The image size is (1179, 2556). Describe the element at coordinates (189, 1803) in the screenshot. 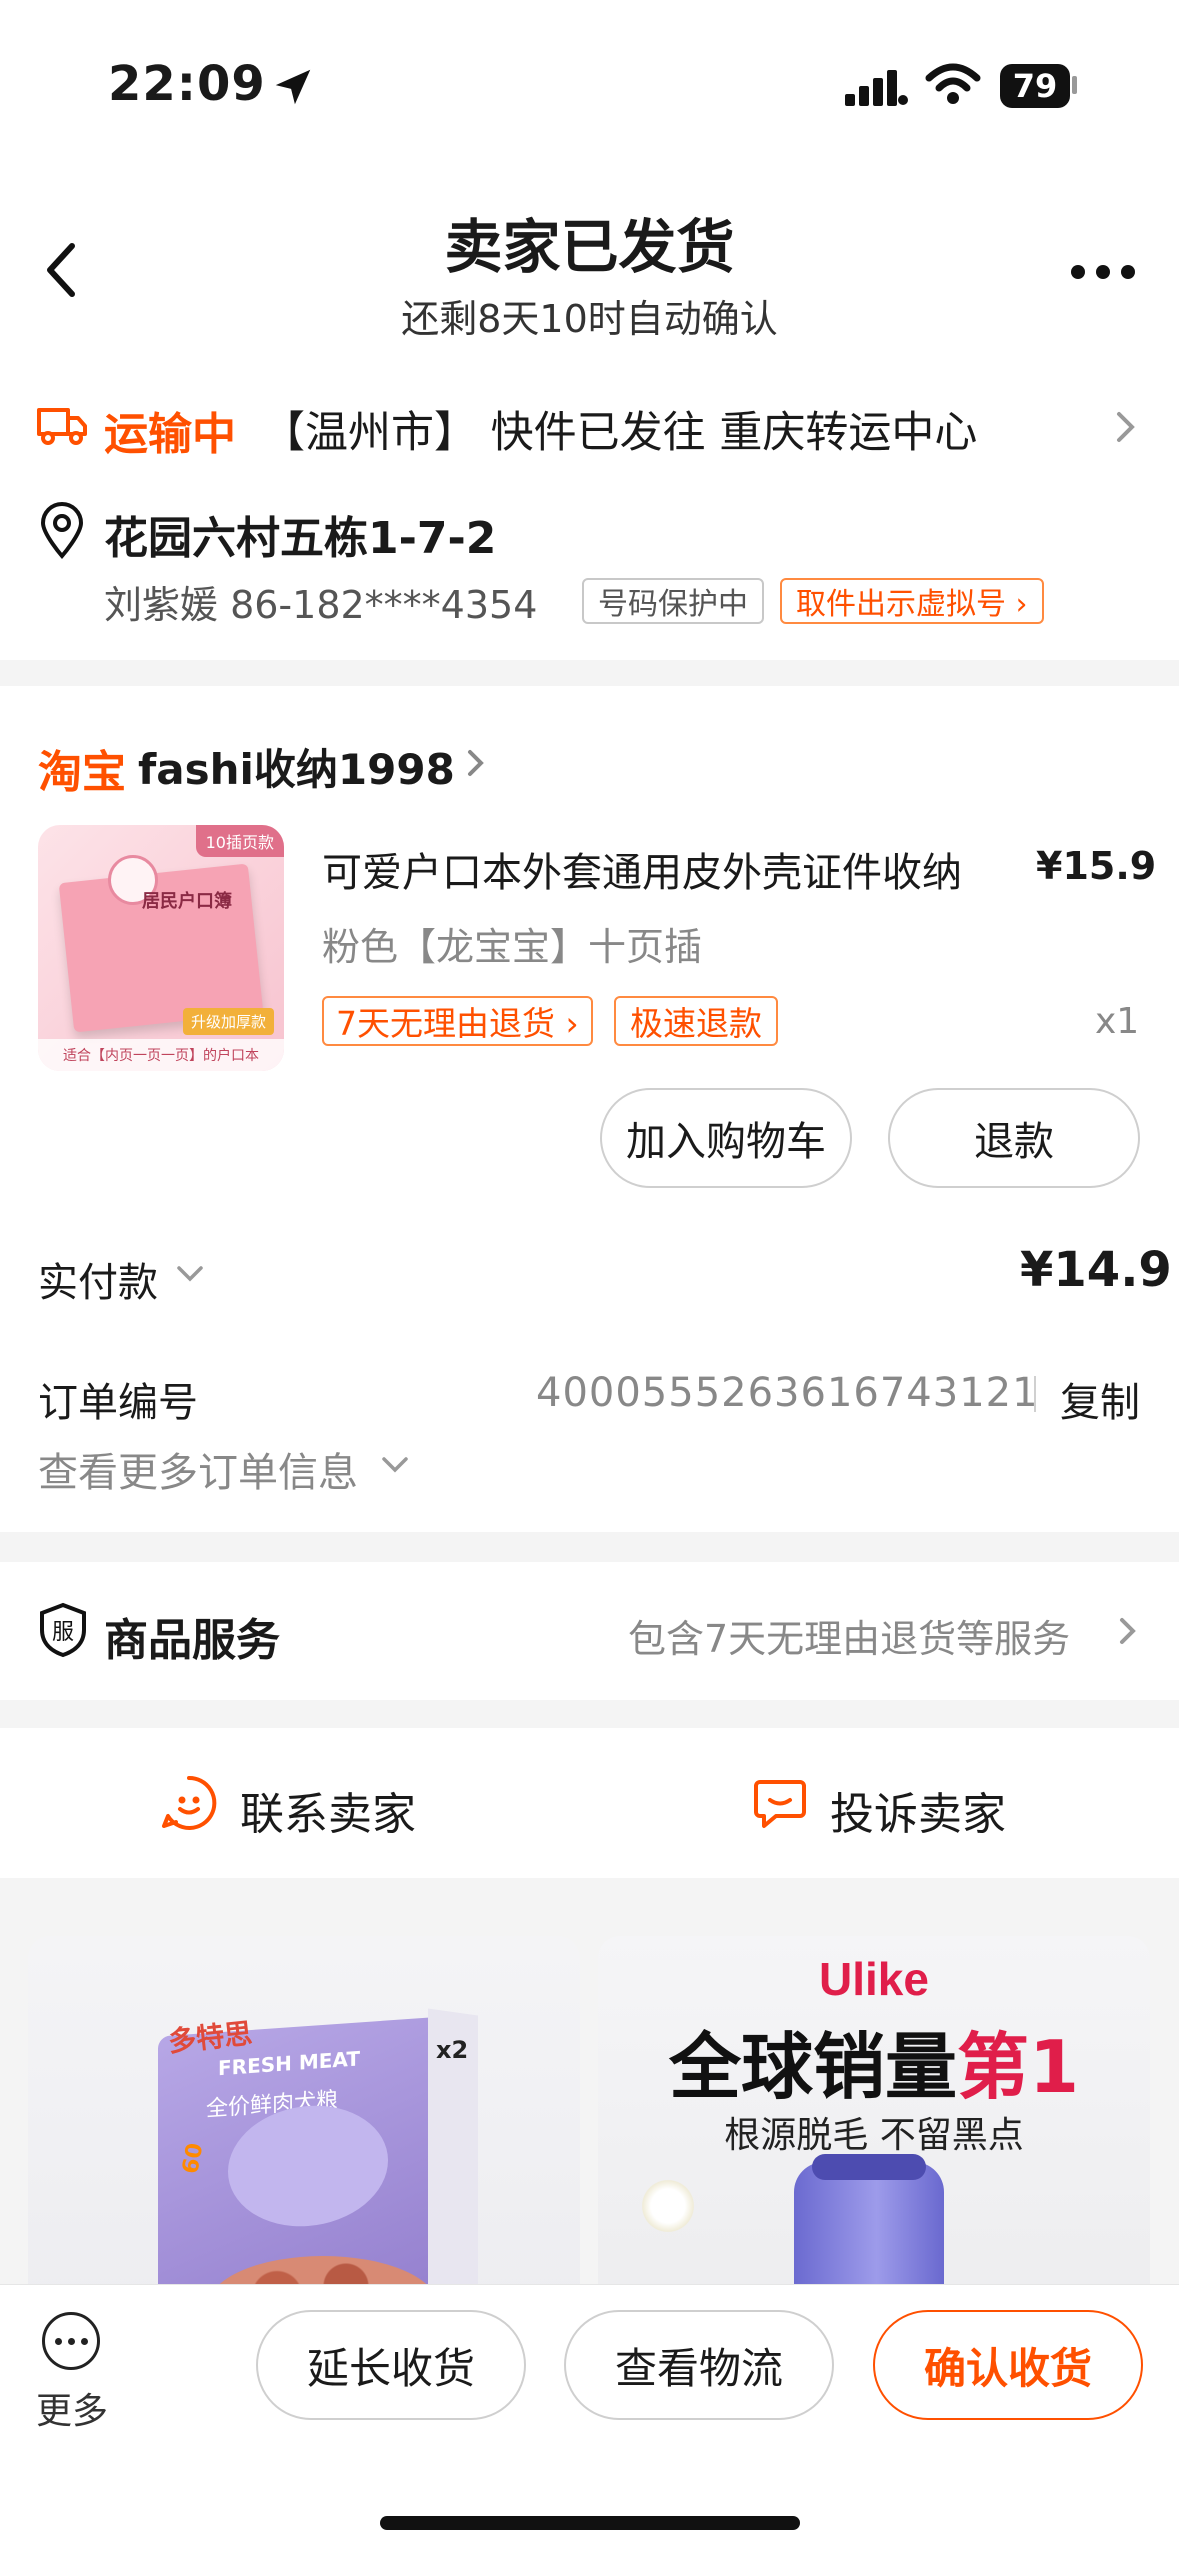

I see `seller-face-icon` at that location.